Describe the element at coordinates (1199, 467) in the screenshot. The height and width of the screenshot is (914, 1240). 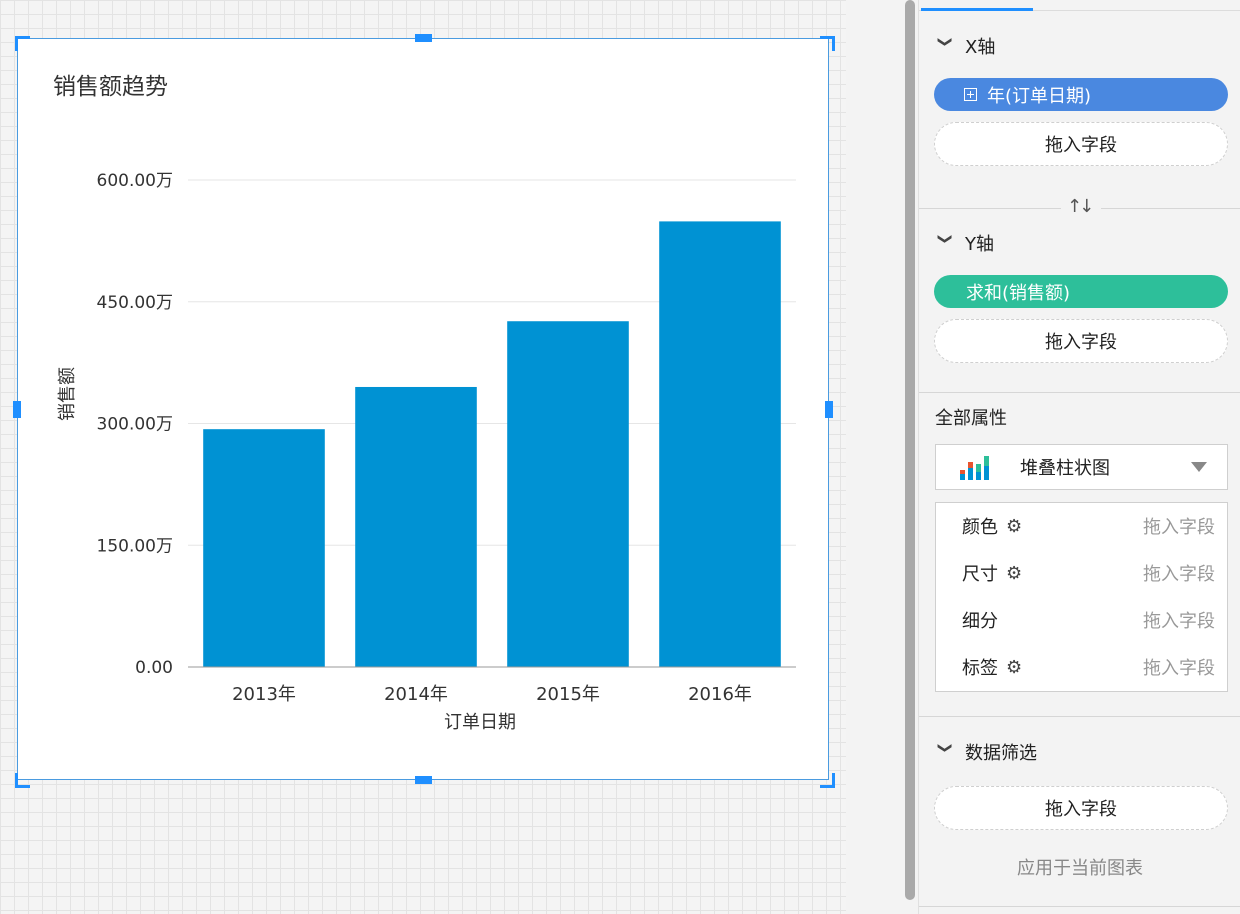
I see `dropdown-arrow-icon` at that location.